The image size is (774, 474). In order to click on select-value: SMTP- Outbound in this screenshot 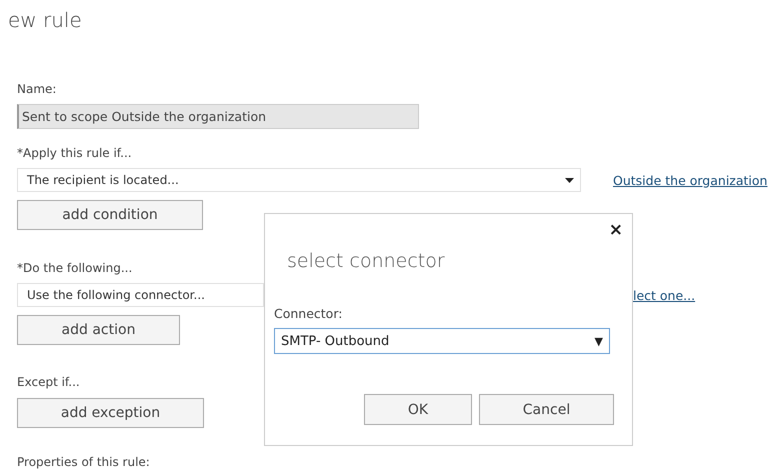, I will do `click(335, 341)`.